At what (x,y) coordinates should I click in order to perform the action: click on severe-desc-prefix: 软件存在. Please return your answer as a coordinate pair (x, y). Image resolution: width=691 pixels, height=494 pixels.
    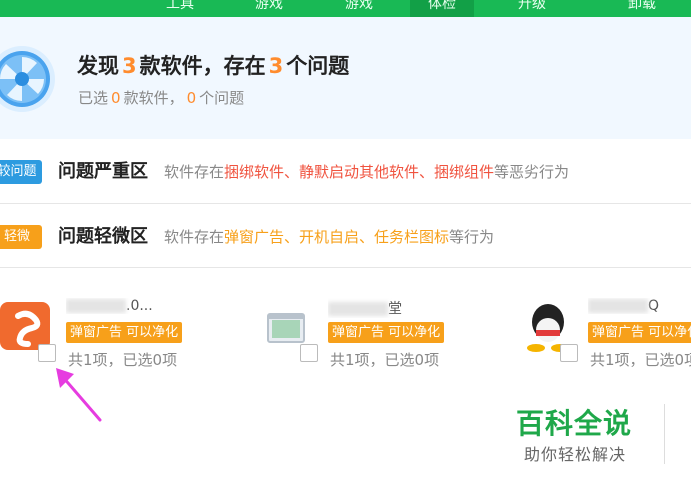
    Looking at the image, I should click on (194, 172).